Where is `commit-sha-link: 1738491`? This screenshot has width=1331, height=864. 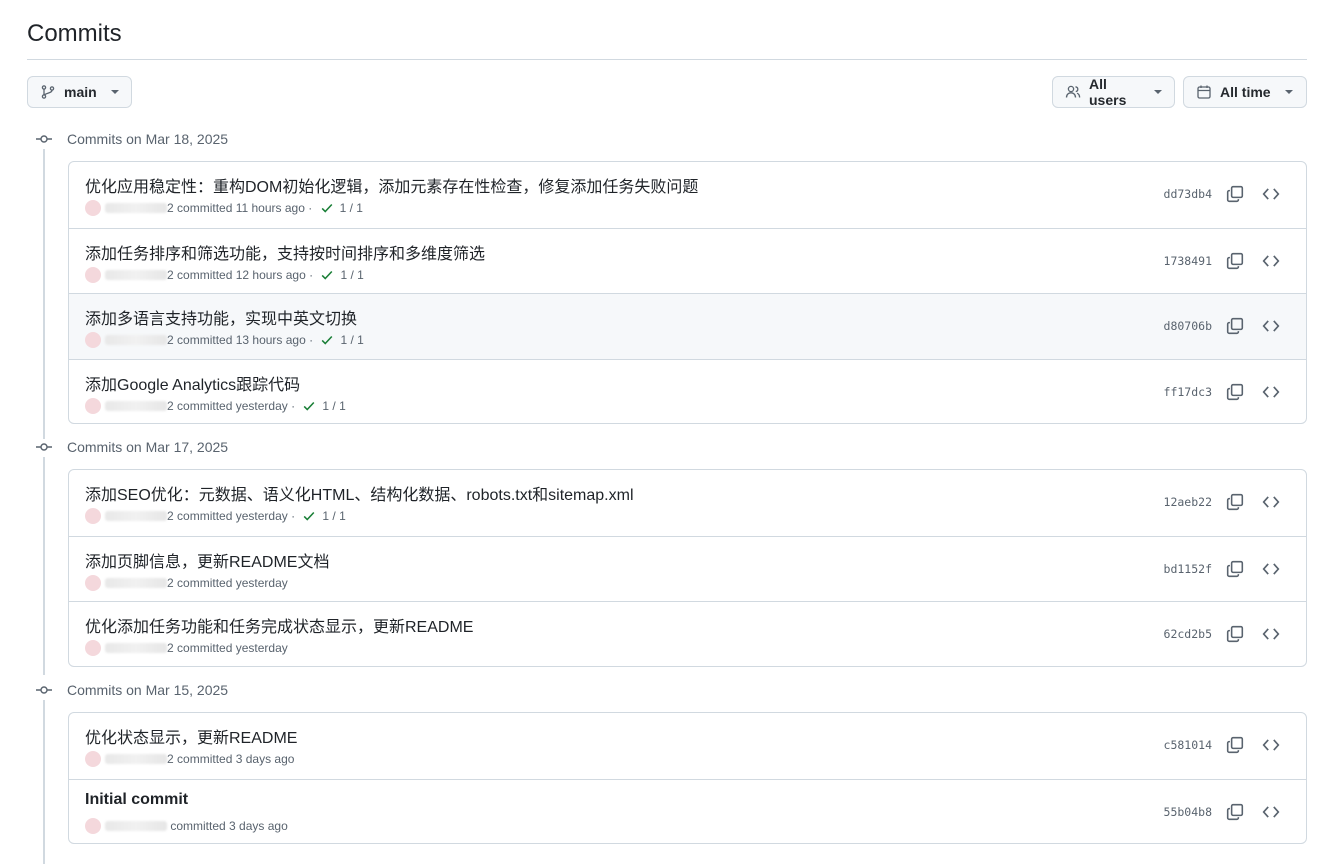 commit-sha-link: 1738491 is located at coordinates (1188, 261).